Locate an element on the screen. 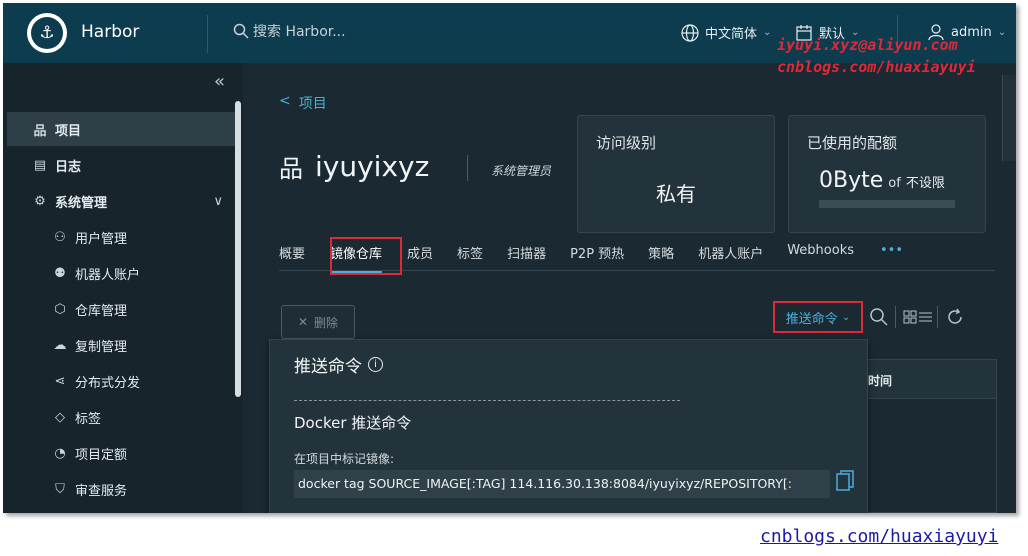 Image resolution: width=1028 pixels, height=556 pixels. sidebar-item-label: 项目定额 is located at coordinates (101, 455).